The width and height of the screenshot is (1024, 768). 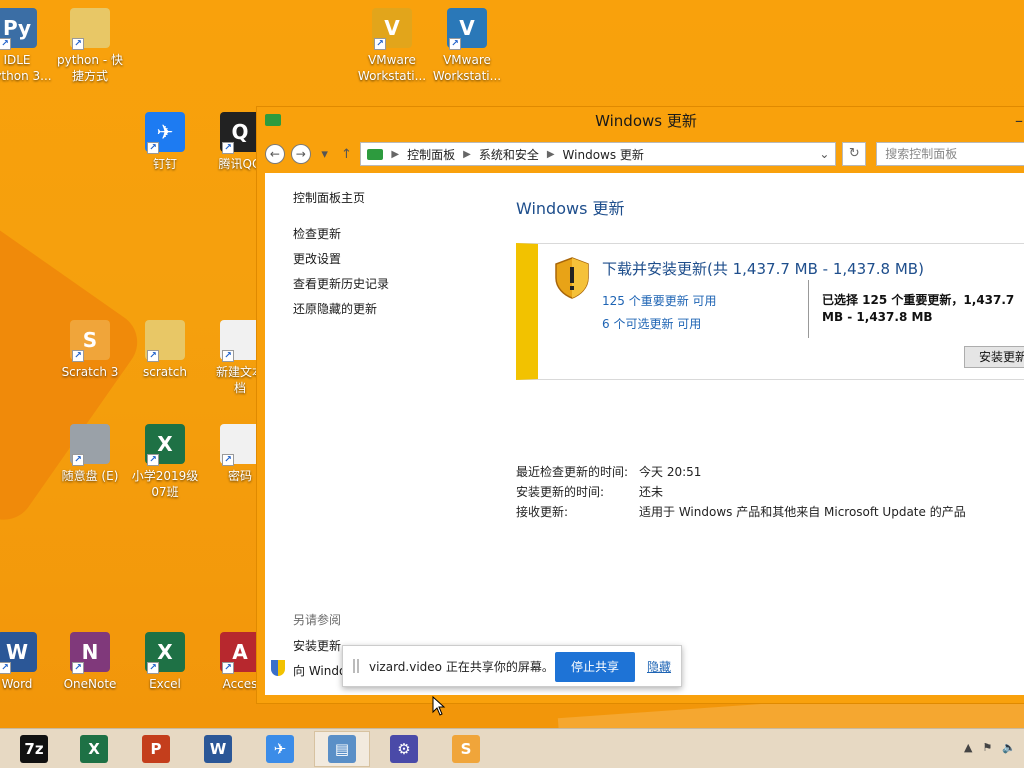 What do you see at coordinates (1019, 121) in the screenshot?
I see `minimize-button: –` at bounding box center [1019, 121].